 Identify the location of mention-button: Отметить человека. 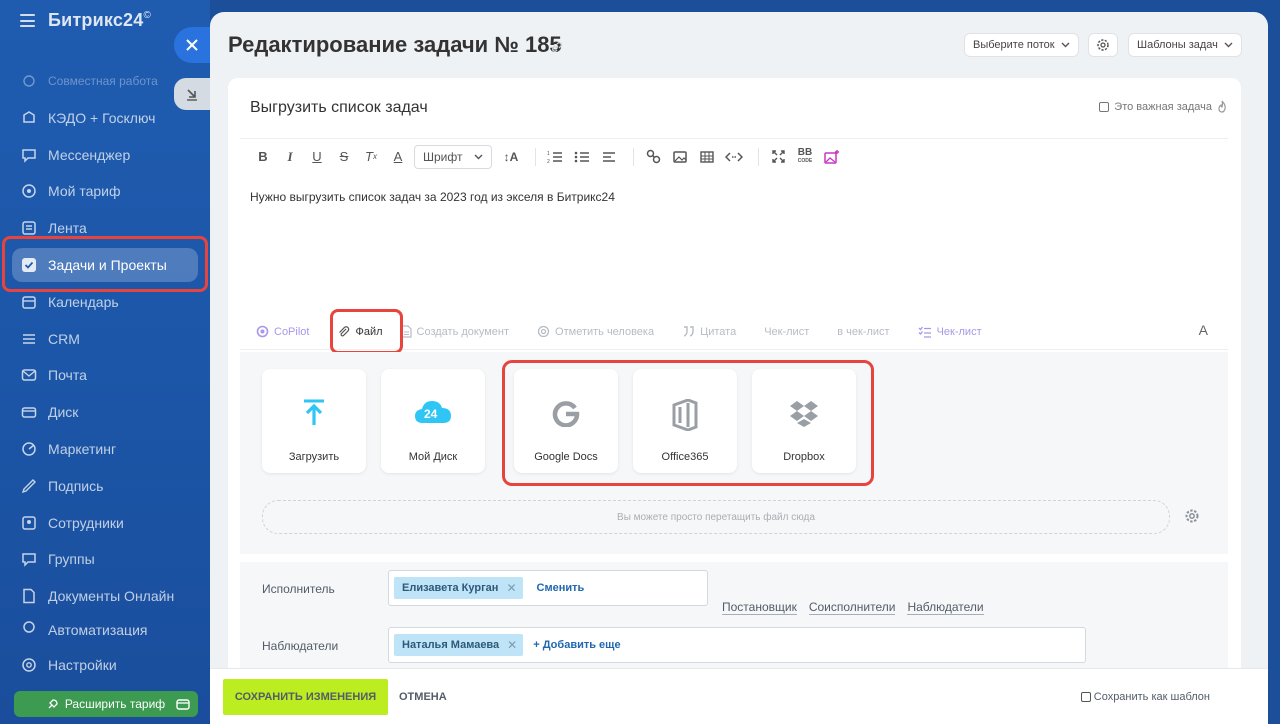
(595, 331).